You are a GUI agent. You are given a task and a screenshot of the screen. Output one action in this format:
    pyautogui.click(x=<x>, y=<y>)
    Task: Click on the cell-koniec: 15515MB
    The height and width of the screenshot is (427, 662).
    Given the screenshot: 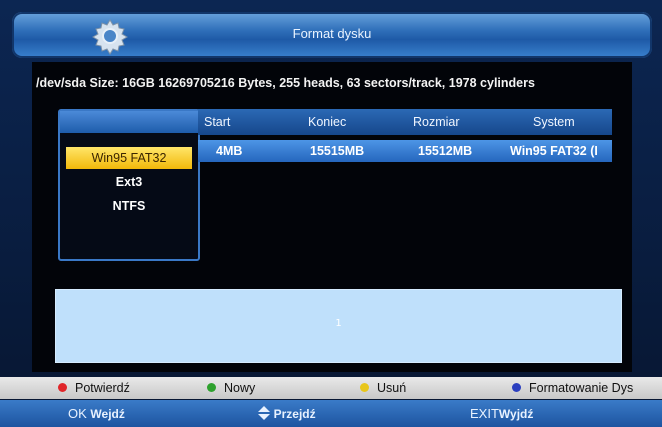 What is the action you would take?
    pyautogui.click(x=337, y=151)
    